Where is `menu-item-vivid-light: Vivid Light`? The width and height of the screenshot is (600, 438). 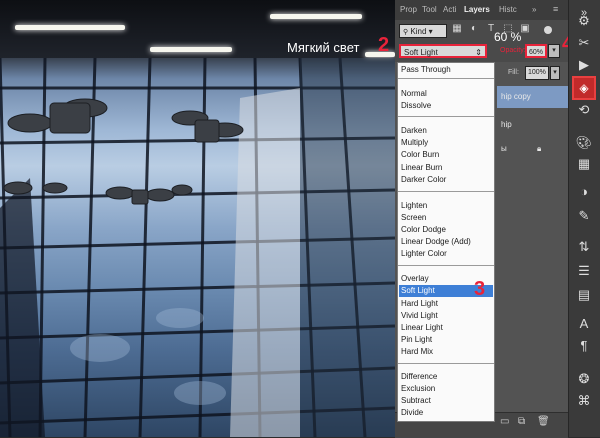
menu-item-vivid-light: Vivid Light is located at coordinates (419, 315).